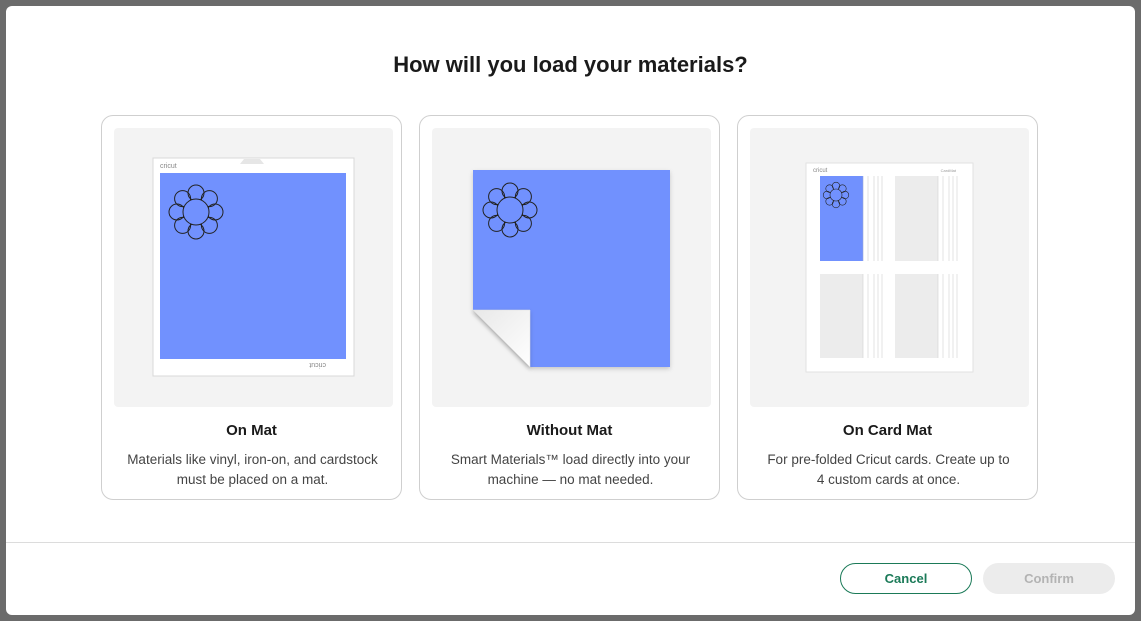 The width and height of the screenshot is (1141, 621). Describe the element at coordinates (570, 64) in the screenshot. I see `dialog-title: How will you load your materials?` at that location.